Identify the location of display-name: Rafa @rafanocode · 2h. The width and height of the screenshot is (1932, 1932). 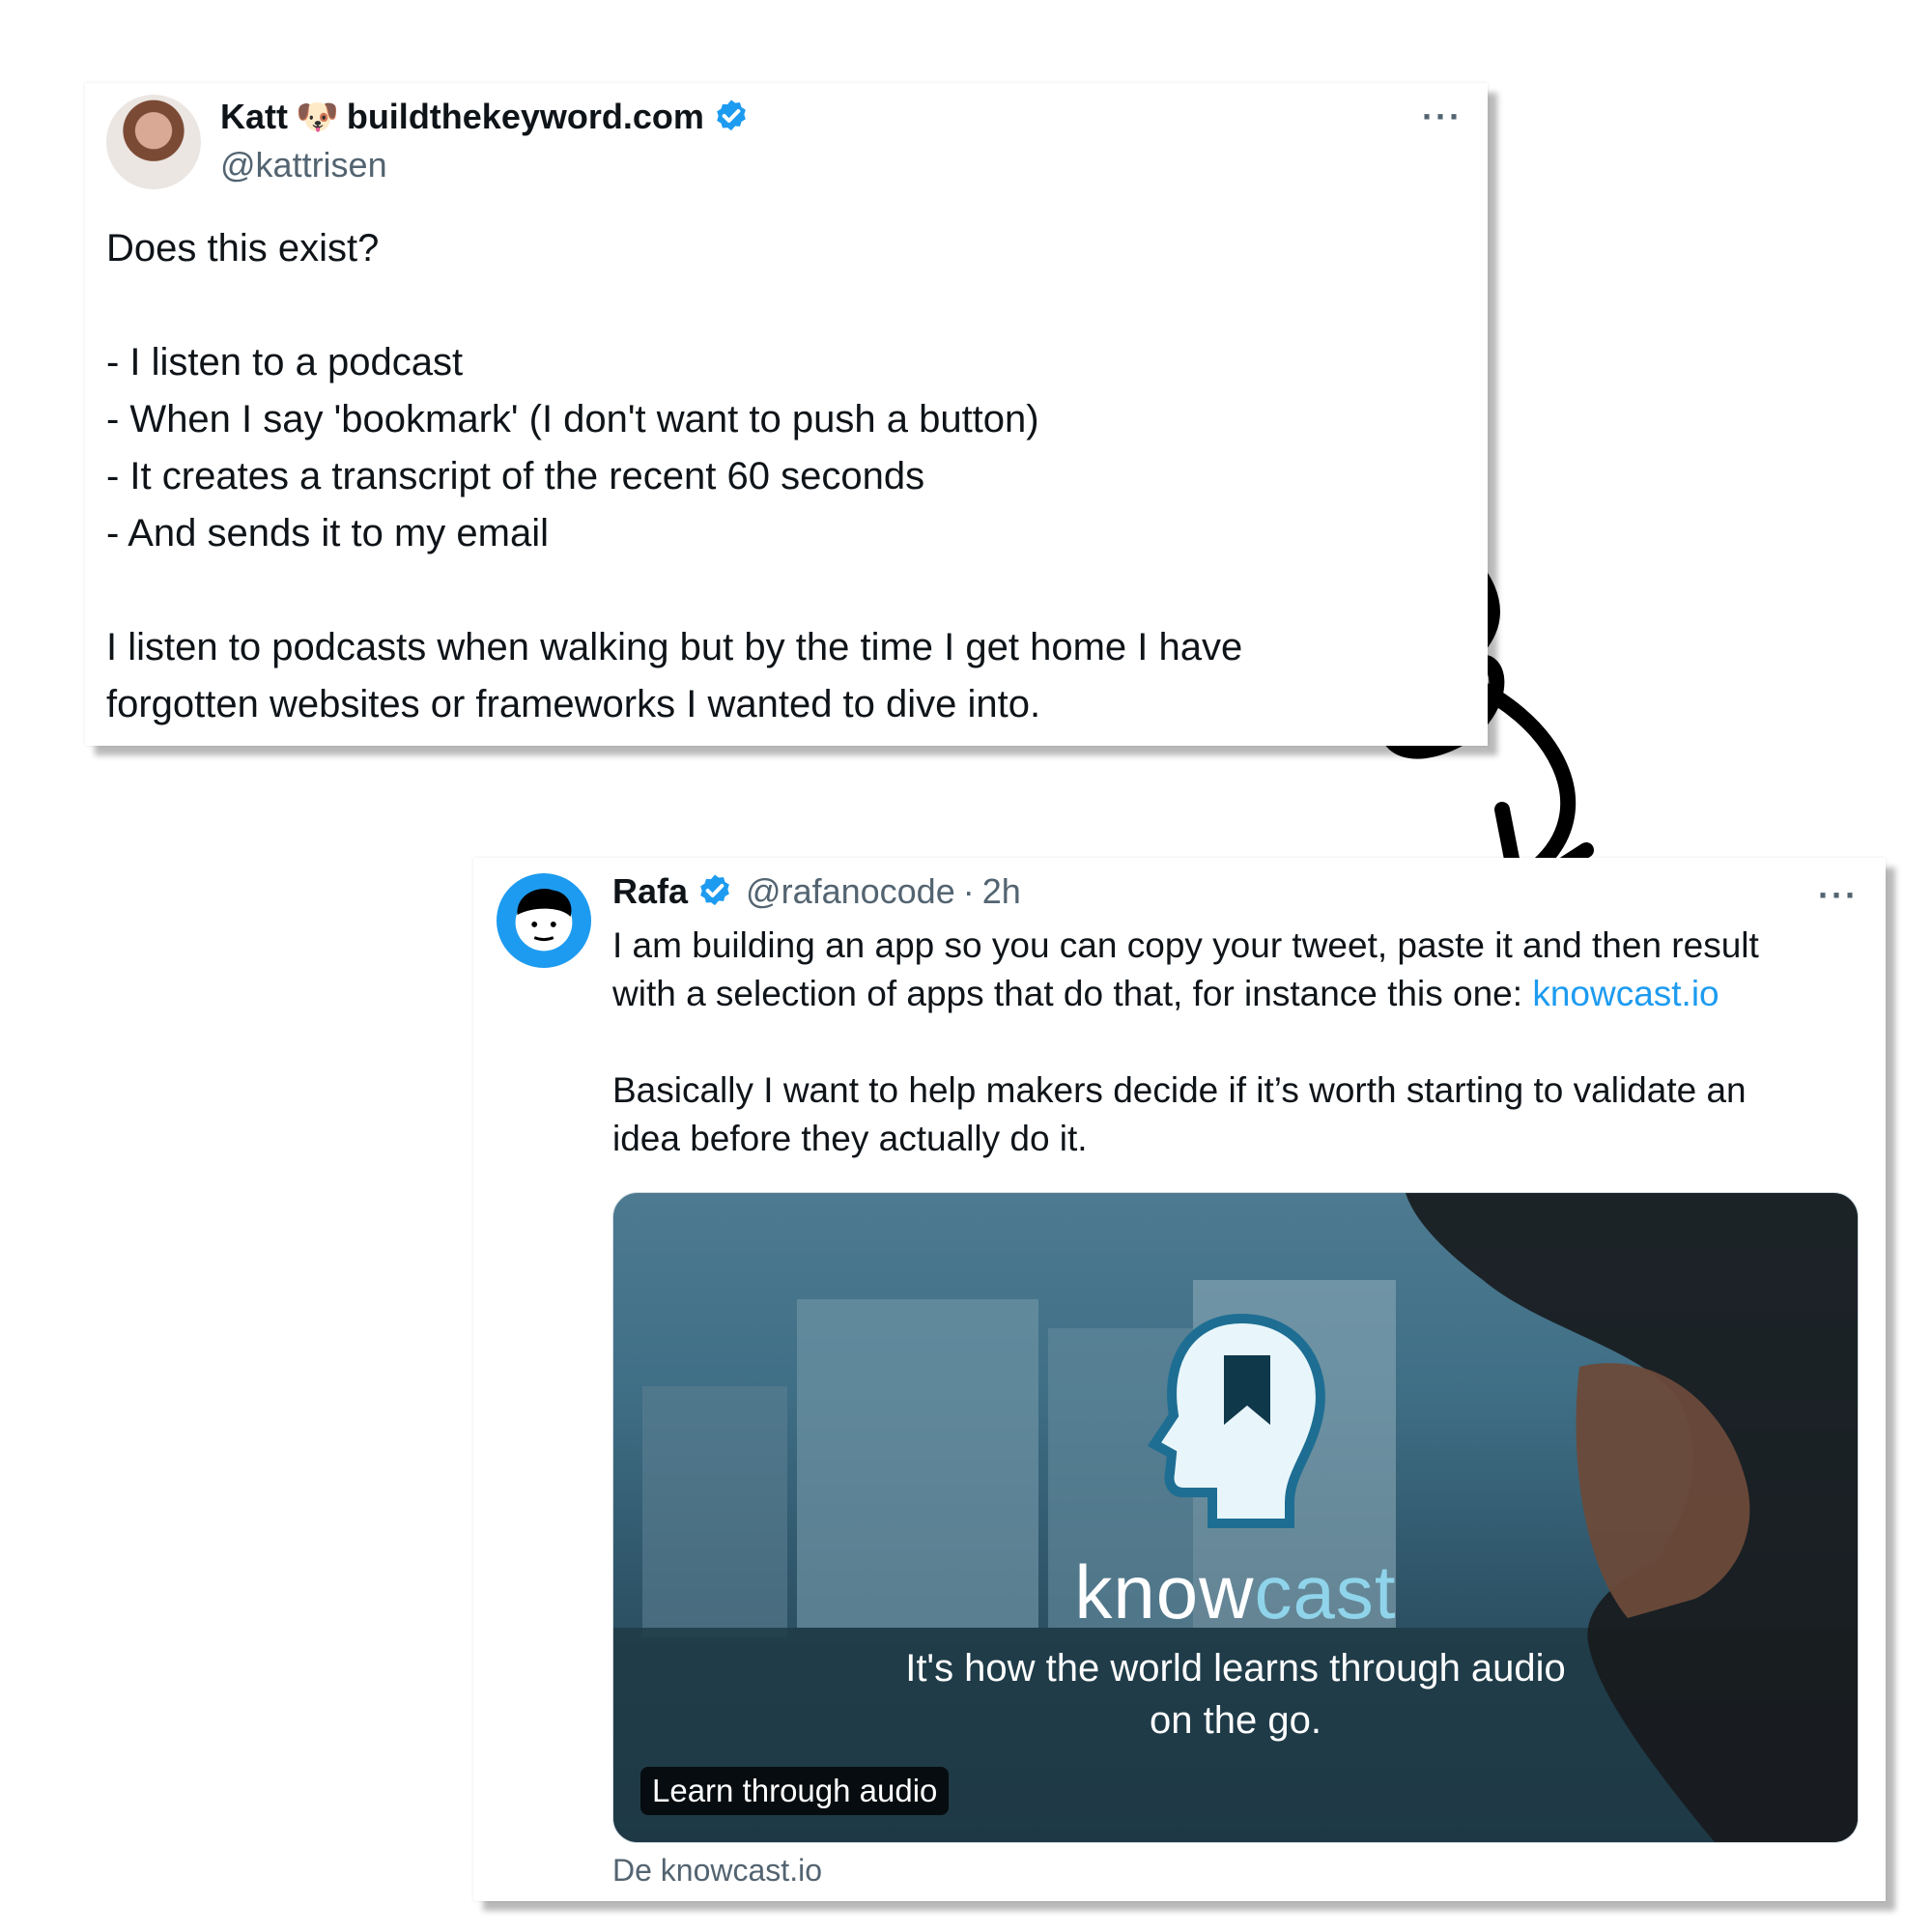
(816, 891).